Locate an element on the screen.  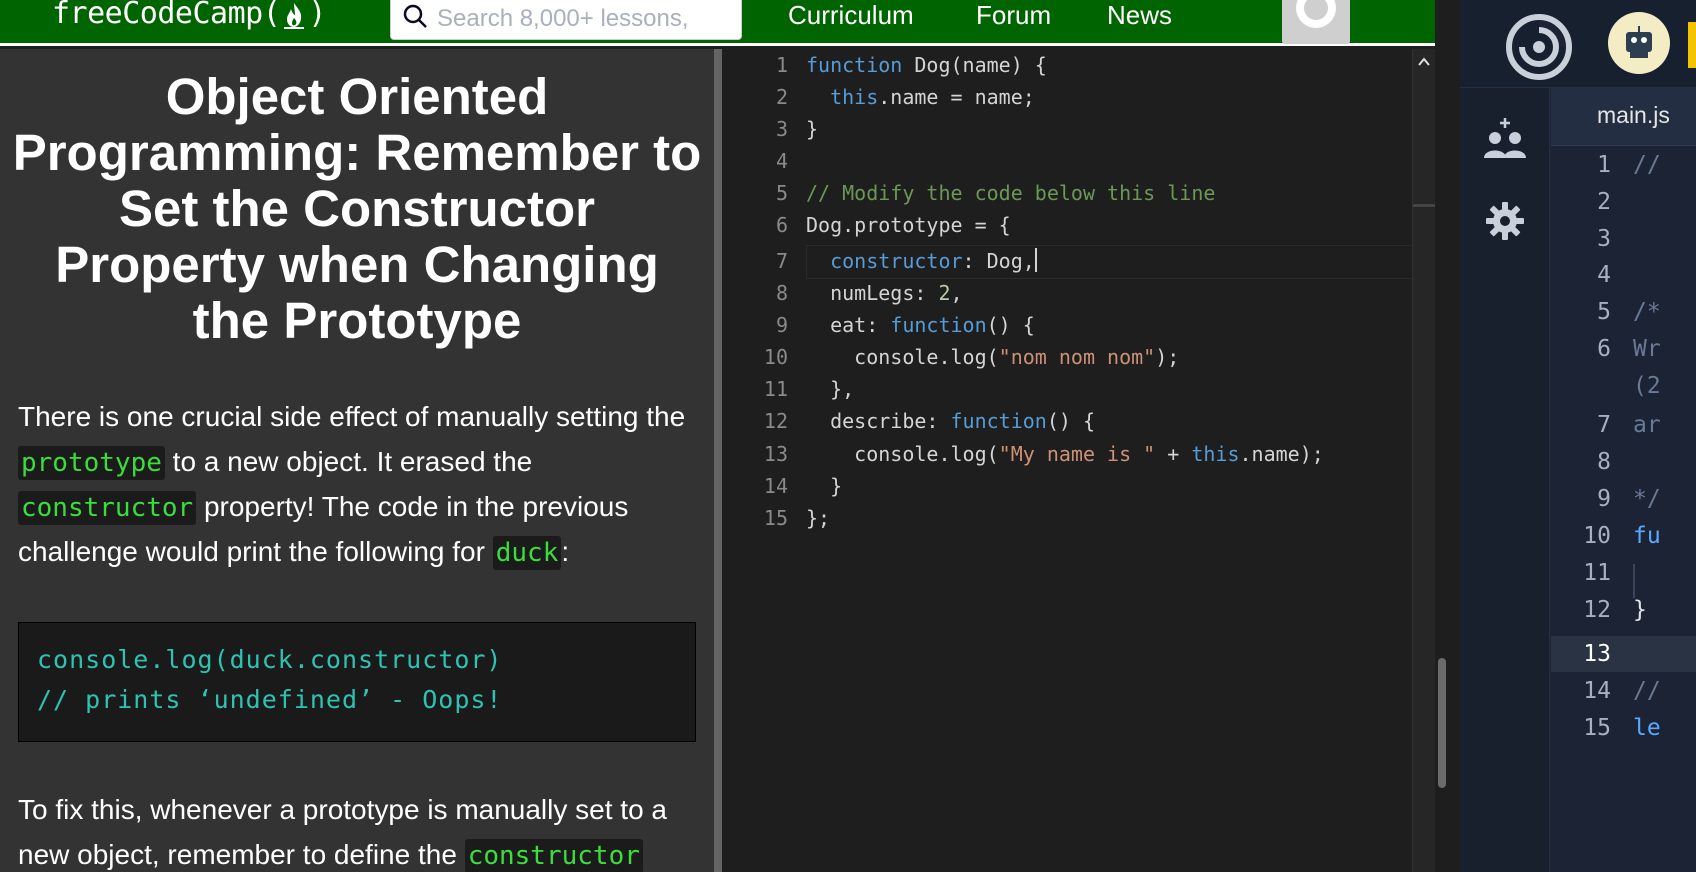
code-line: describe: function() { is located at coordinates (950, 421).